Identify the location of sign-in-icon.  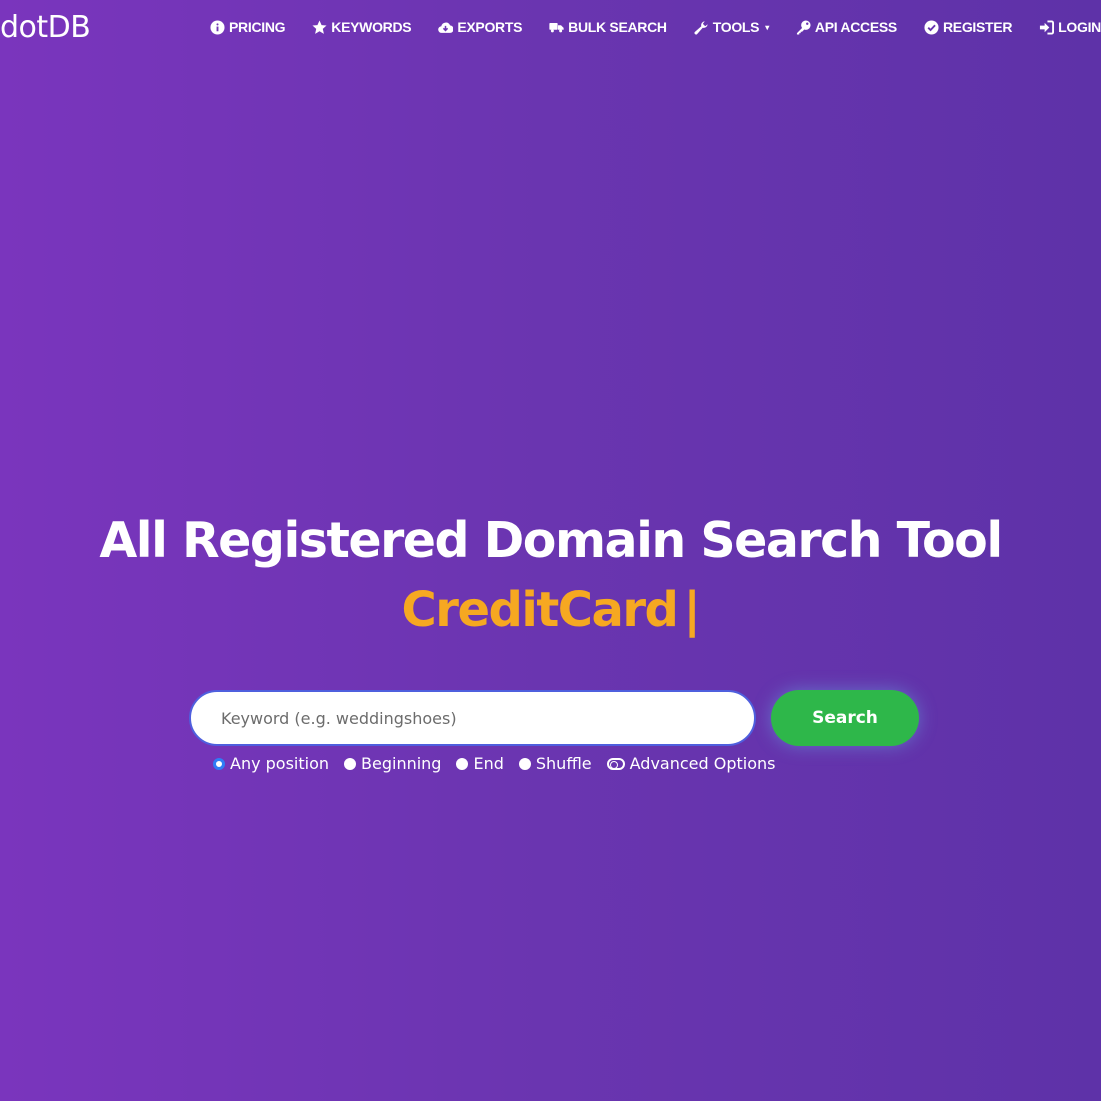
(1047, 27).